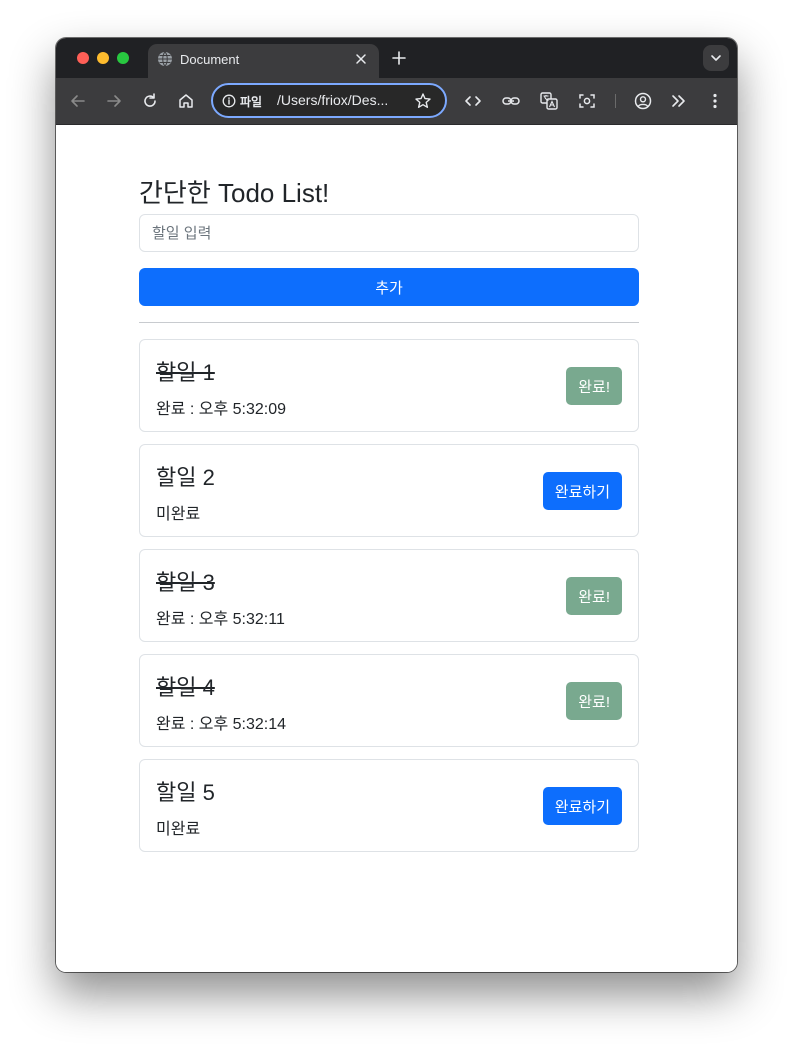 The image size is (793, 1046). What do you see at coordinates (220, 619) in the screenshot?
I see `todo-status: 완료 : 오후 5:32:11` at bounding box center [220, 619].